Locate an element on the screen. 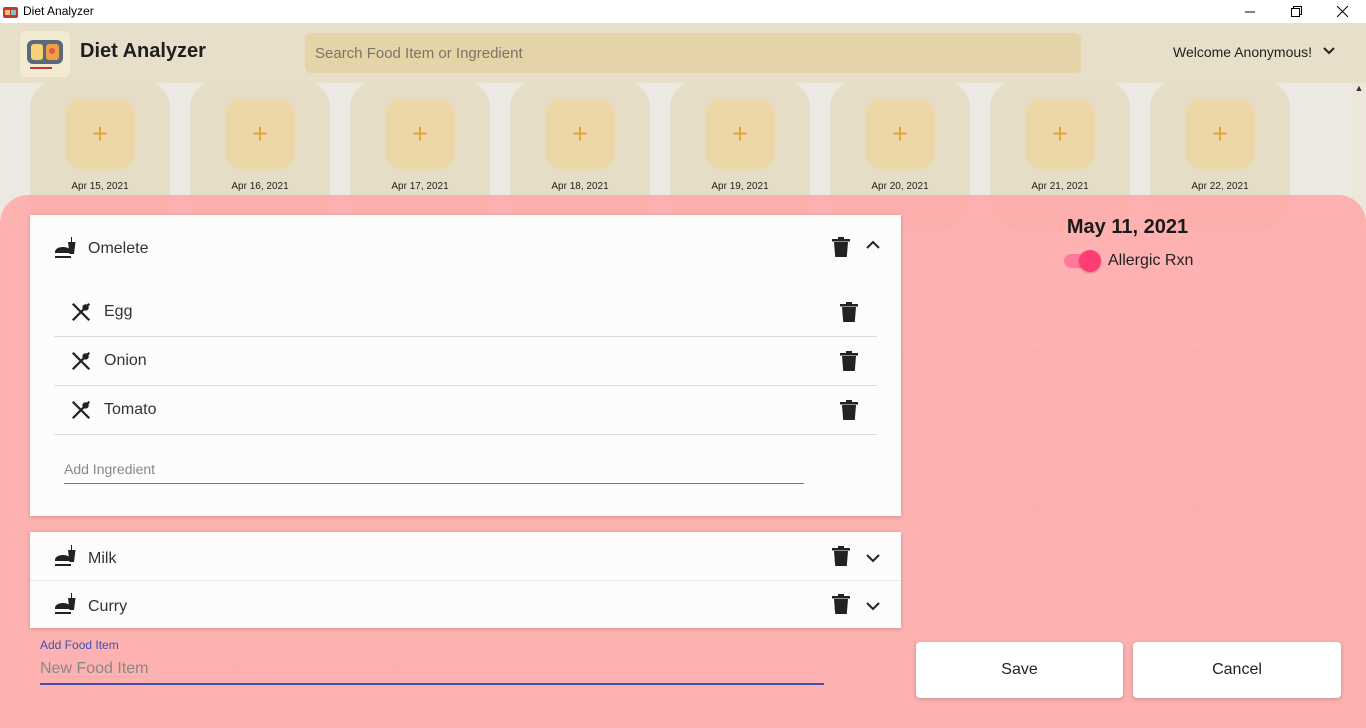 This screenshot has height=728, width=1366. ingredient-name: Tomato is located at coordinates (130, 409).